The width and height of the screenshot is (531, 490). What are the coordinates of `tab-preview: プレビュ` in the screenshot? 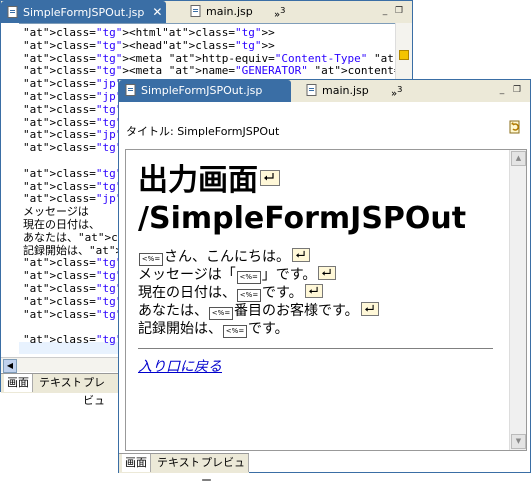 It's located at (99, 390).